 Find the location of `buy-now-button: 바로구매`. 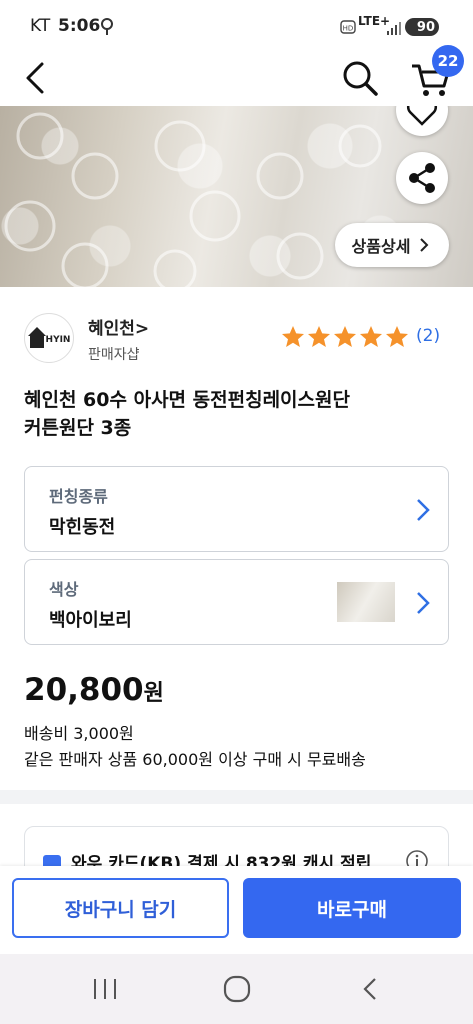

buy-now-button: 바로구매 is located at coordinates (352, 908).